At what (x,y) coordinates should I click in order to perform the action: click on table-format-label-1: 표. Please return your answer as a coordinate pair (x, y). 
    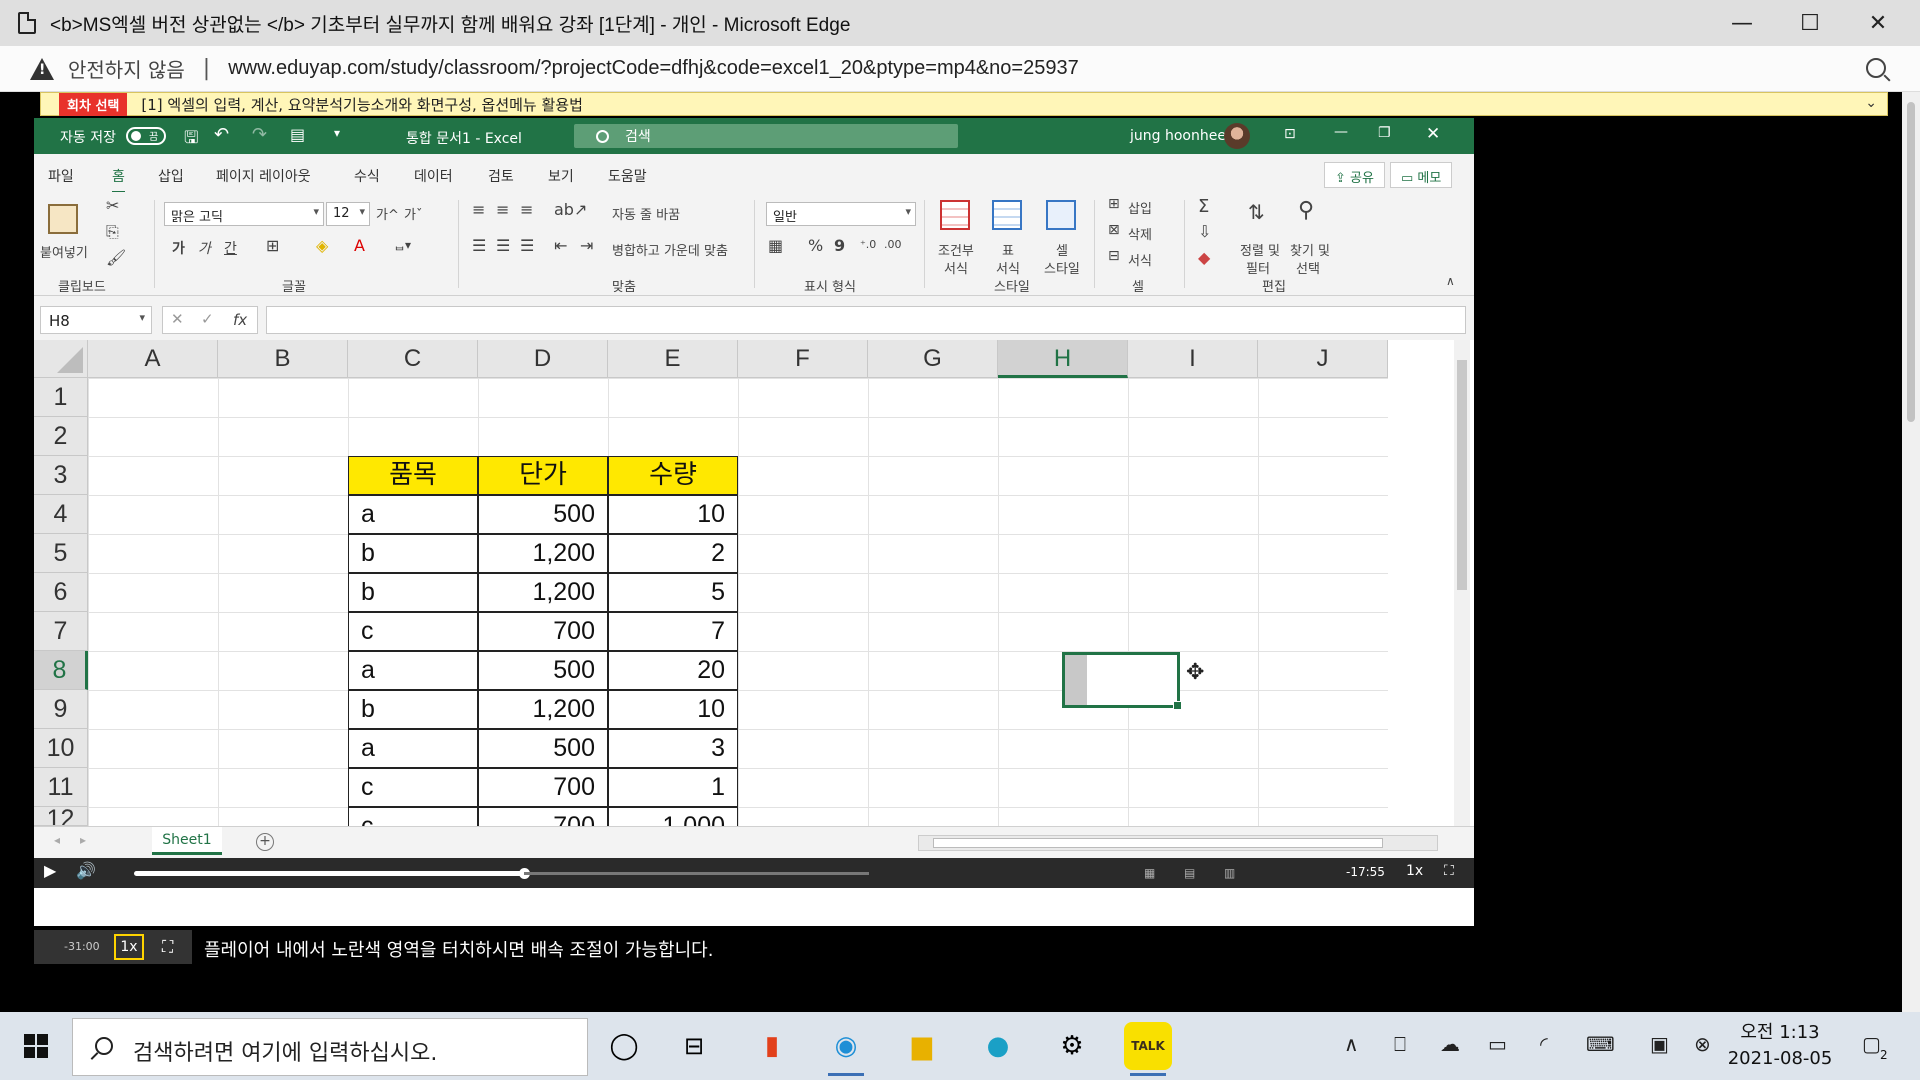
    Looking at the image, I should click on (1008, 249).